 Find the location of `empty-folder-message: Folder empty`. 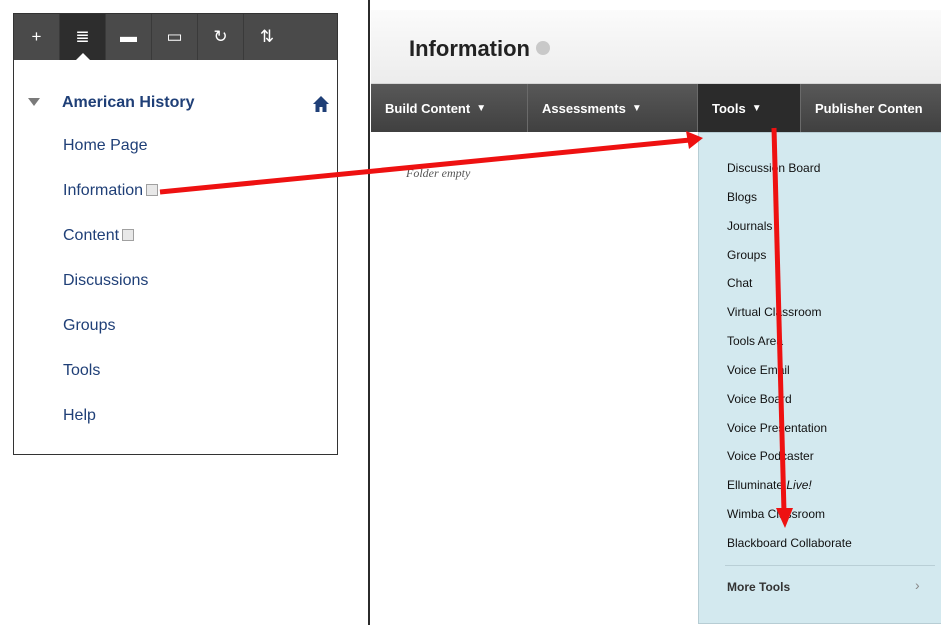

empty-folder-message: Folder empty is located at coordinates (438, 173).